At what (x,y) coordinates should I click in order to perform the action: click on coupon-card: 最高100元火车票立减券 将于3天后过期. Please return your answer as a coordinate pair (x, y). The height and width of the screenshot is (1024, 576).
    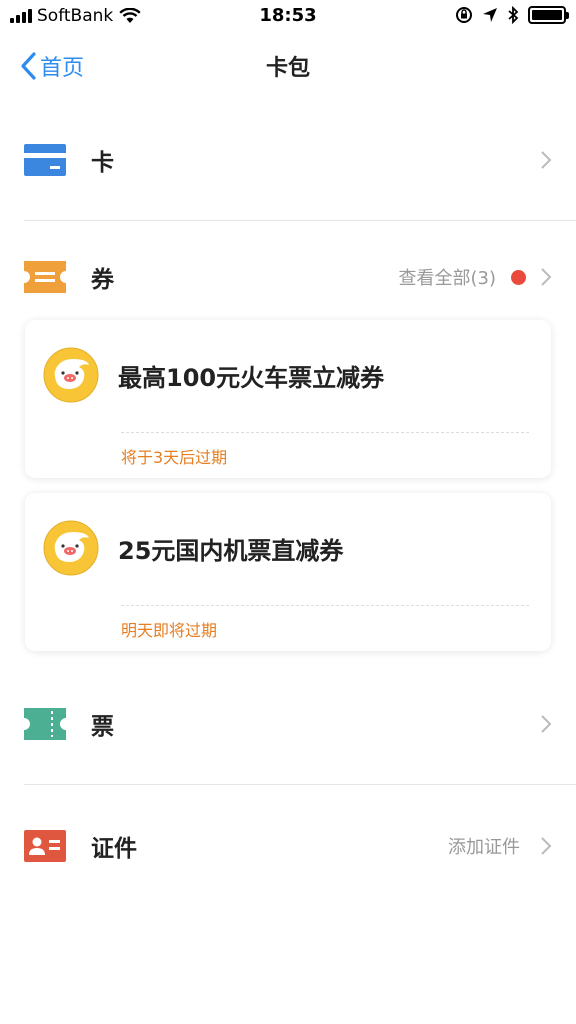
    Looking at the image, I should click on (288, 399).